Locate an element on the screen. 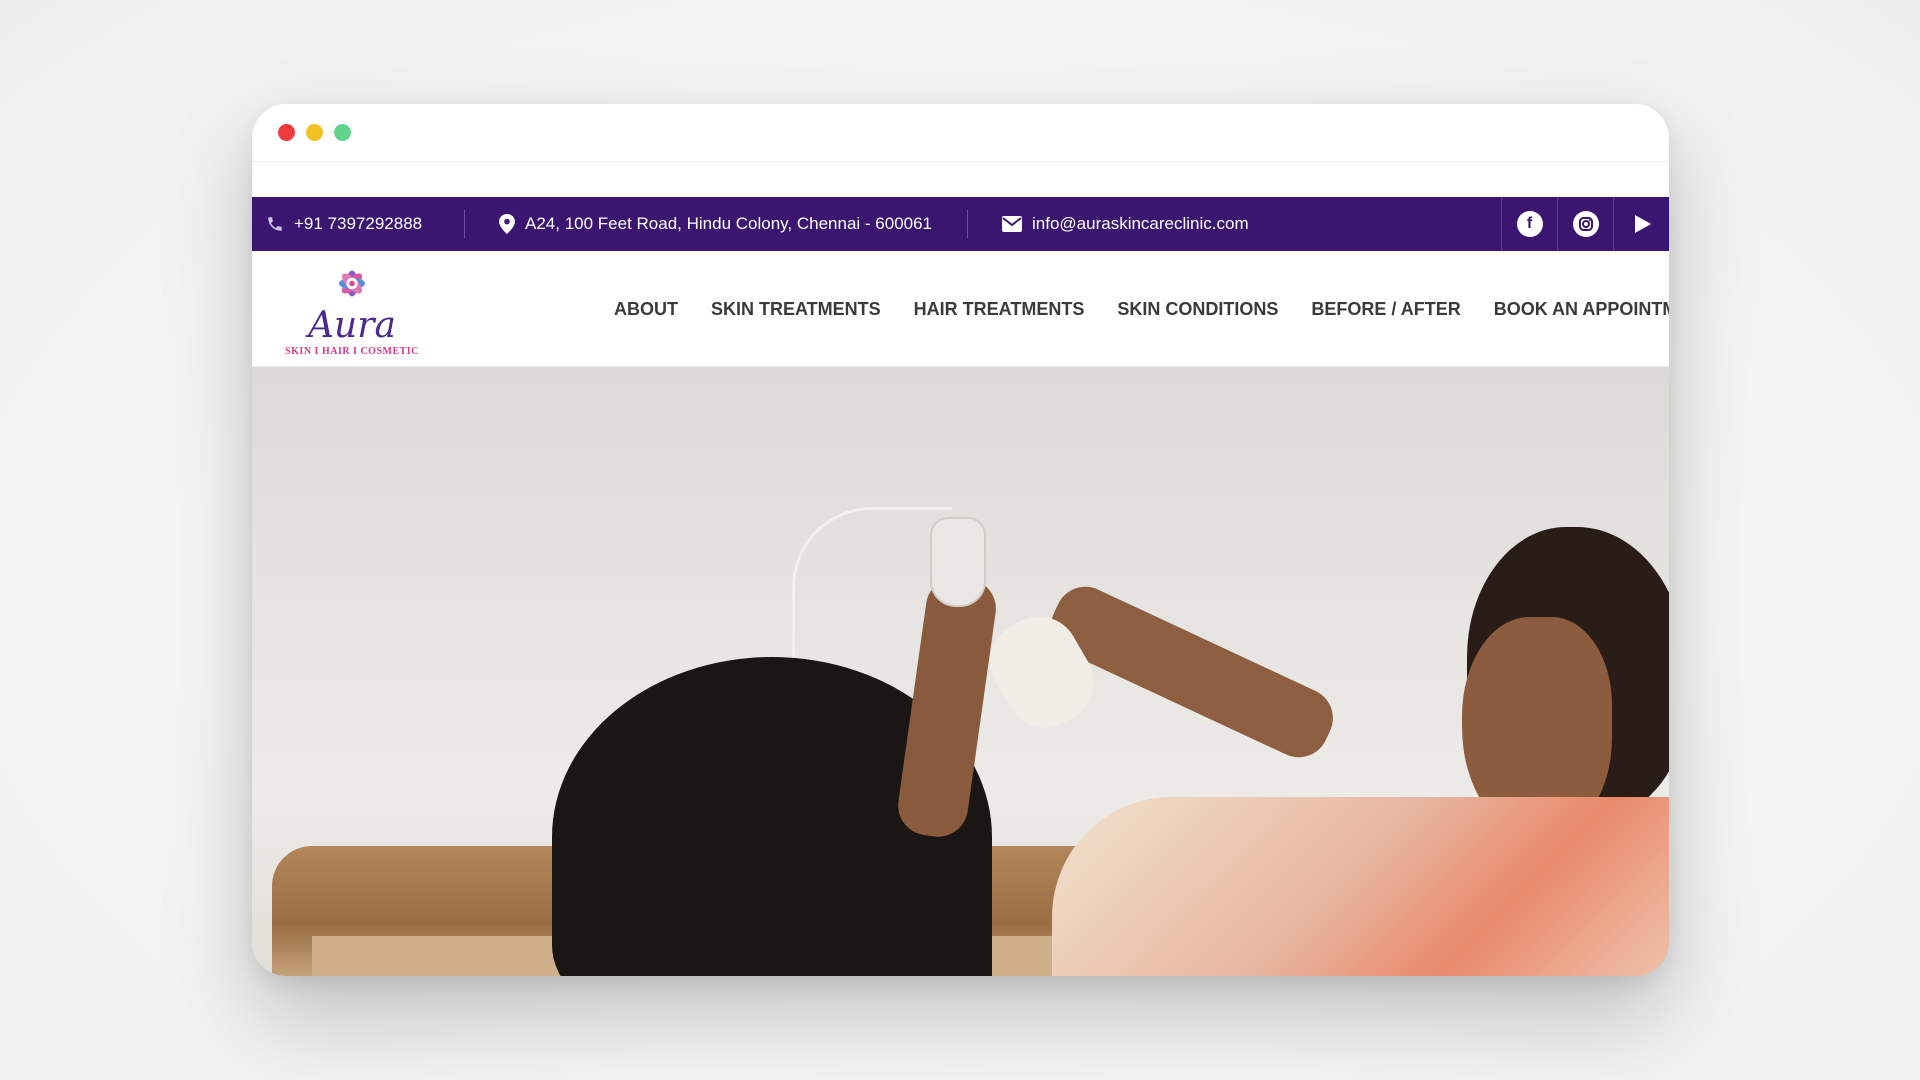 This screenshot has height=1080, width=1920. social-links: f is located at coordinates (1585, 224).